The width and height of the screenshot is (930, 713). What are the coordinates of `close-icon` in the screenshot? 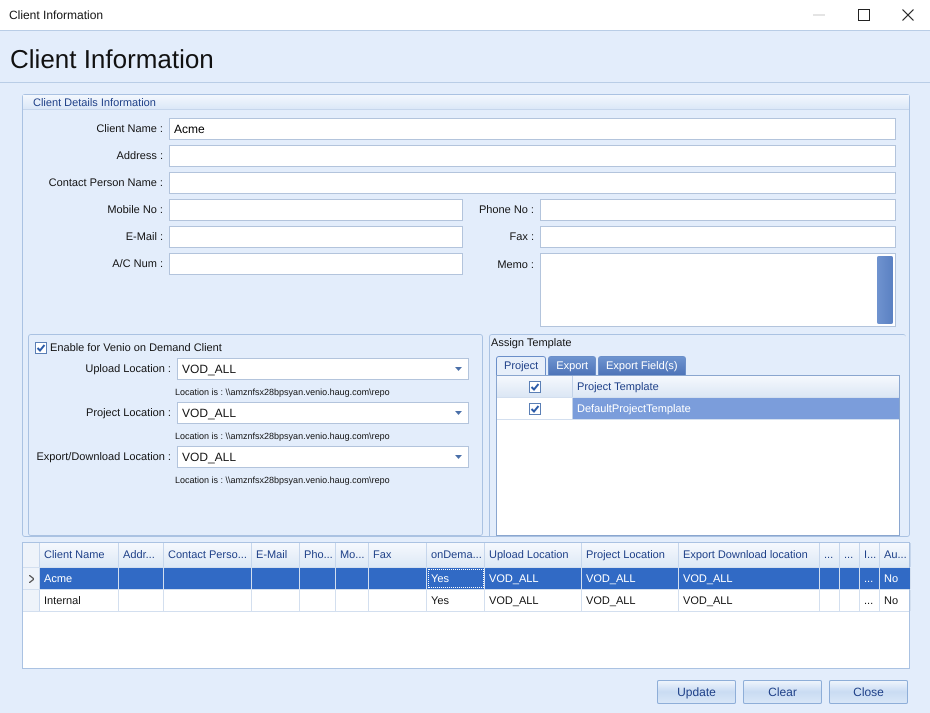 It's located at (908, 15).